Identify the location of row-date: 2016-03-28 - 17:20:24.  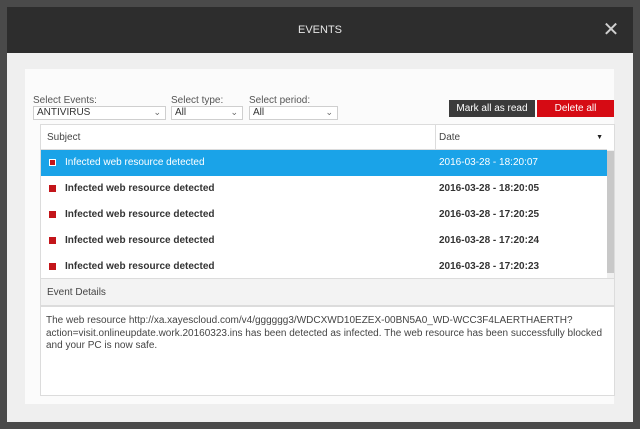
(489, 240).